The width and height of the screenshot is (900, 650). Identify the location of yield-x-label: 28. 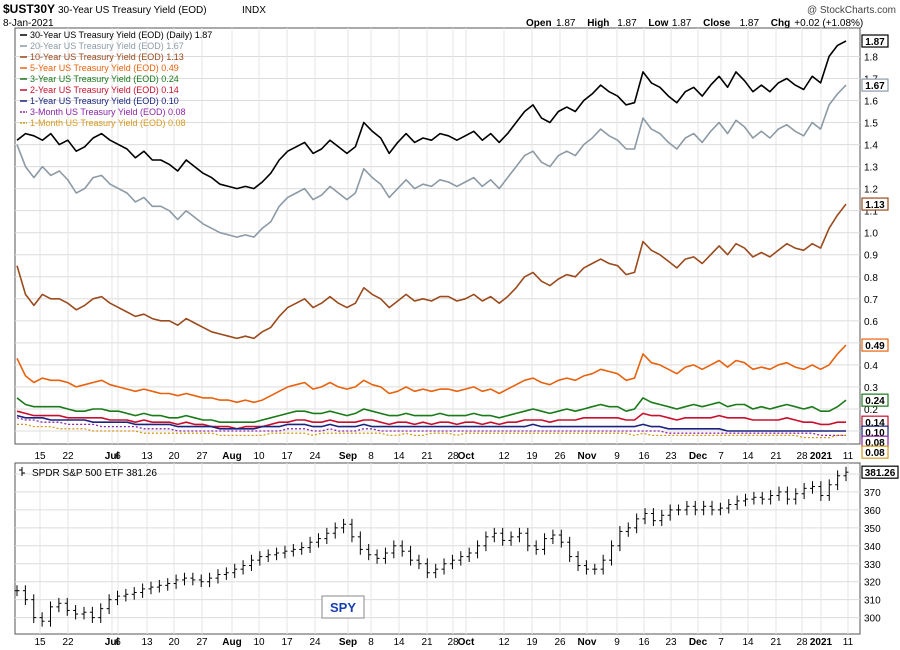
(802, 456).